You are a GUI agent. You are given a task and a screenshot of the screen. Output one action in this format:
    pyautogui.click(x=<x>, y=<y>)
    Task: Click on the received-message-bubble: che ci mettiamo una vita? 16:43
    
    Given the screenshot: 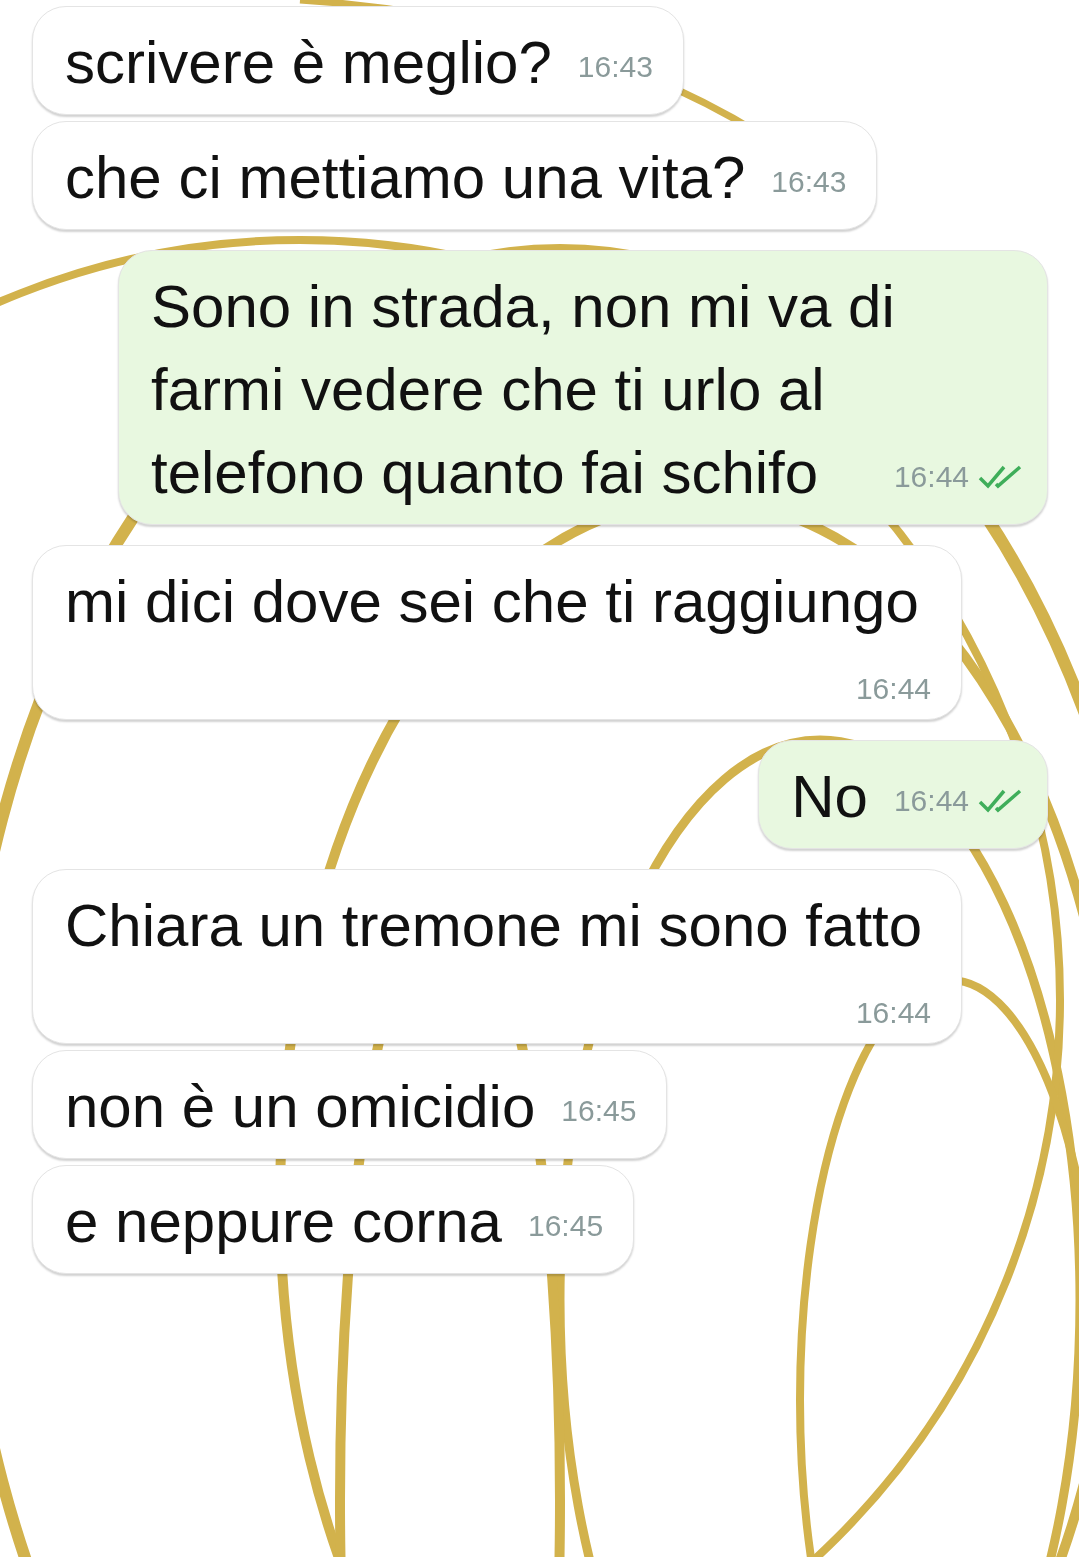 What is the action you would take?
    pyautogui.click(x=455, y=175)
    